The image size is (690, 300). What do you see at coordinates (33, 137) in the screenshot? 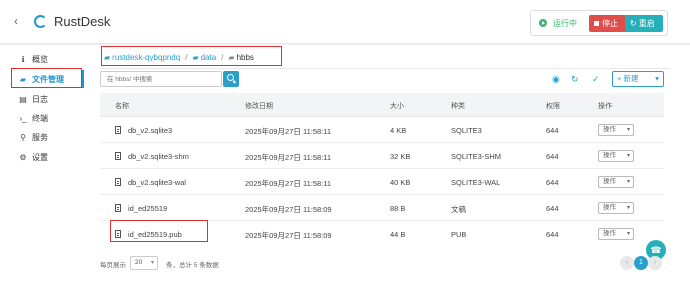
I see `sidebar-item-services: ⚲ 服务` at bounding box center [33, 137].